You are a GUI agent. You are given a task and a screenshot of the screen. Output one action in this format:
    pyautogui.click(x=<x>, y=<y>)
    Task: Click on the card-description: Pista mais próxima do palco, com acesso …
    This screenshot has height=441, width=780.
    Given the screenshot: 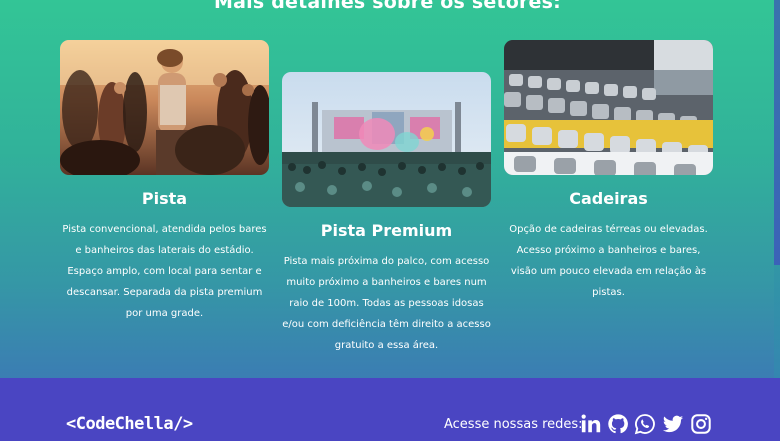 What is the action you would take?
    pyautogui.click(x=386, y=303)
    